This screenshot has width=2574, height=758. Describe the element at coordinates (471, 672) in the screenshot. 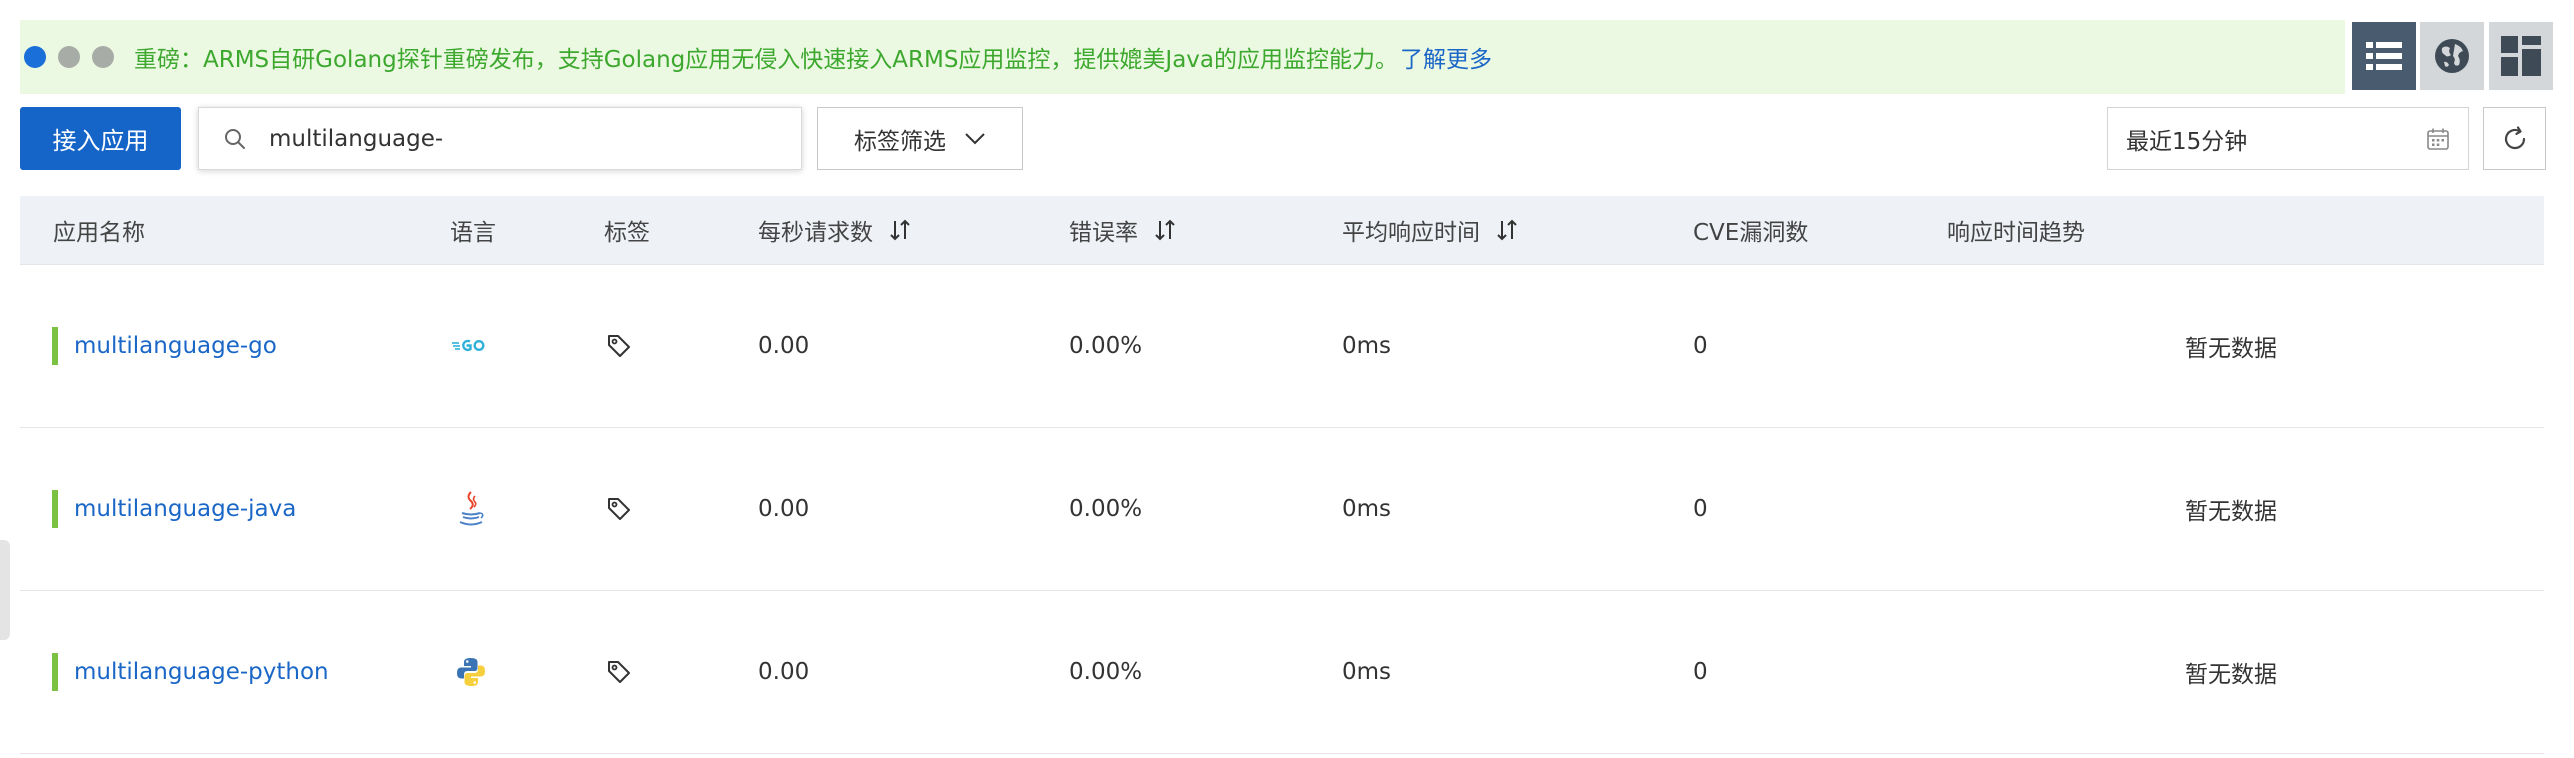

I see `python-language-icon` at that location.